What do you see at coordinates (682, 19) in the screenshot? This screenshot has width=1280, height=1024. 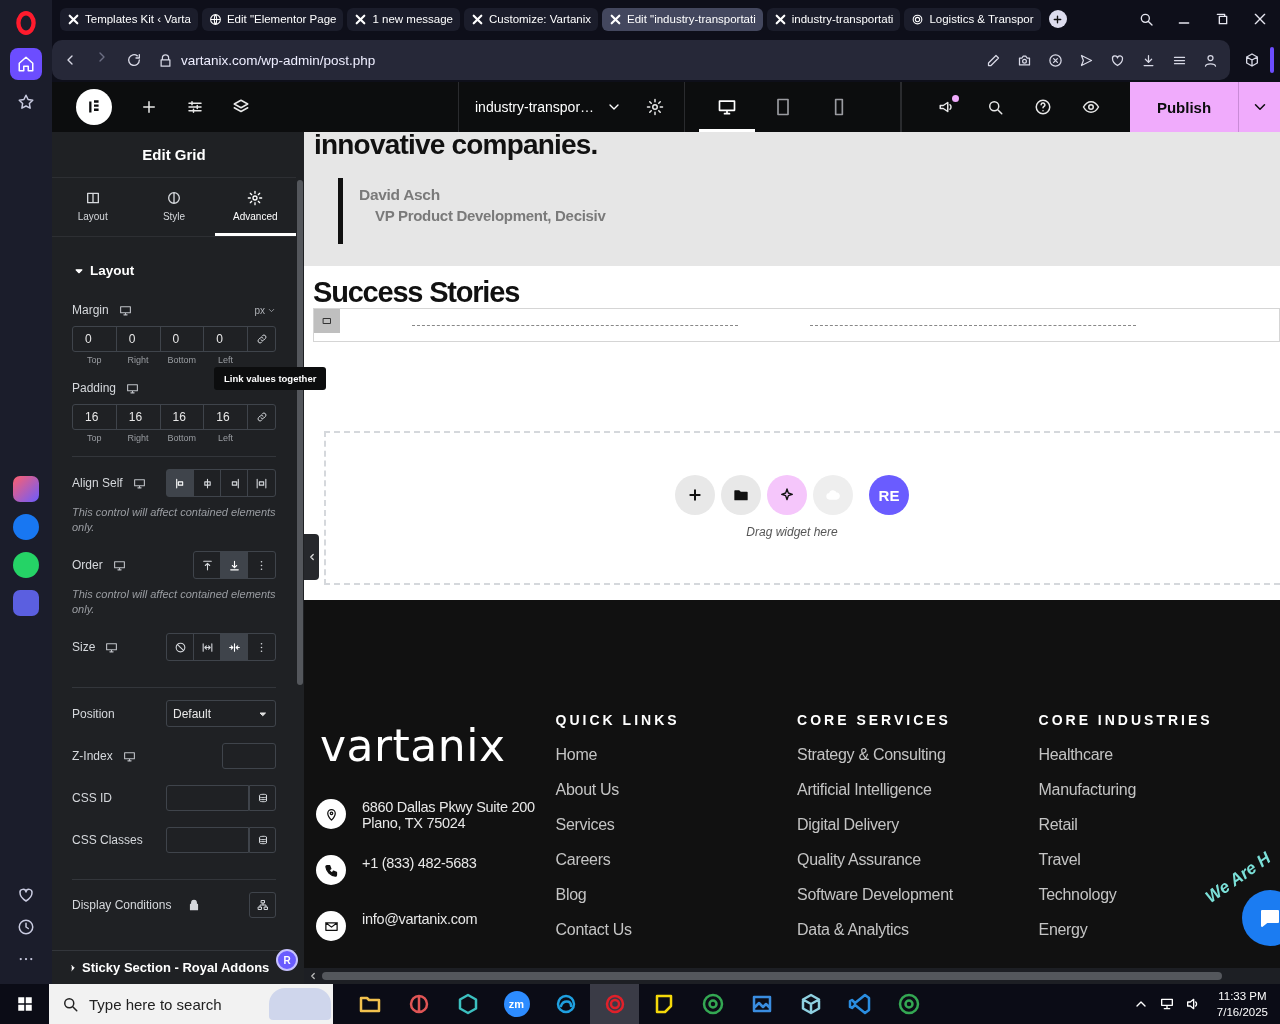 I see `browser-tab: Edit "industry-transportati` at bounding box center [682, 19].